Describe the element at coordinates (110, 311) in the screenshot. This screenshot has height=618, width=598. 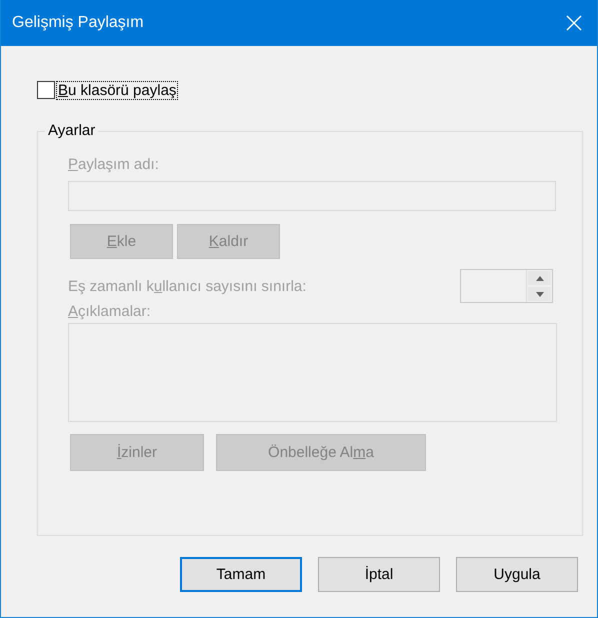
I see `field-label: Açıklamalar:` at that location.